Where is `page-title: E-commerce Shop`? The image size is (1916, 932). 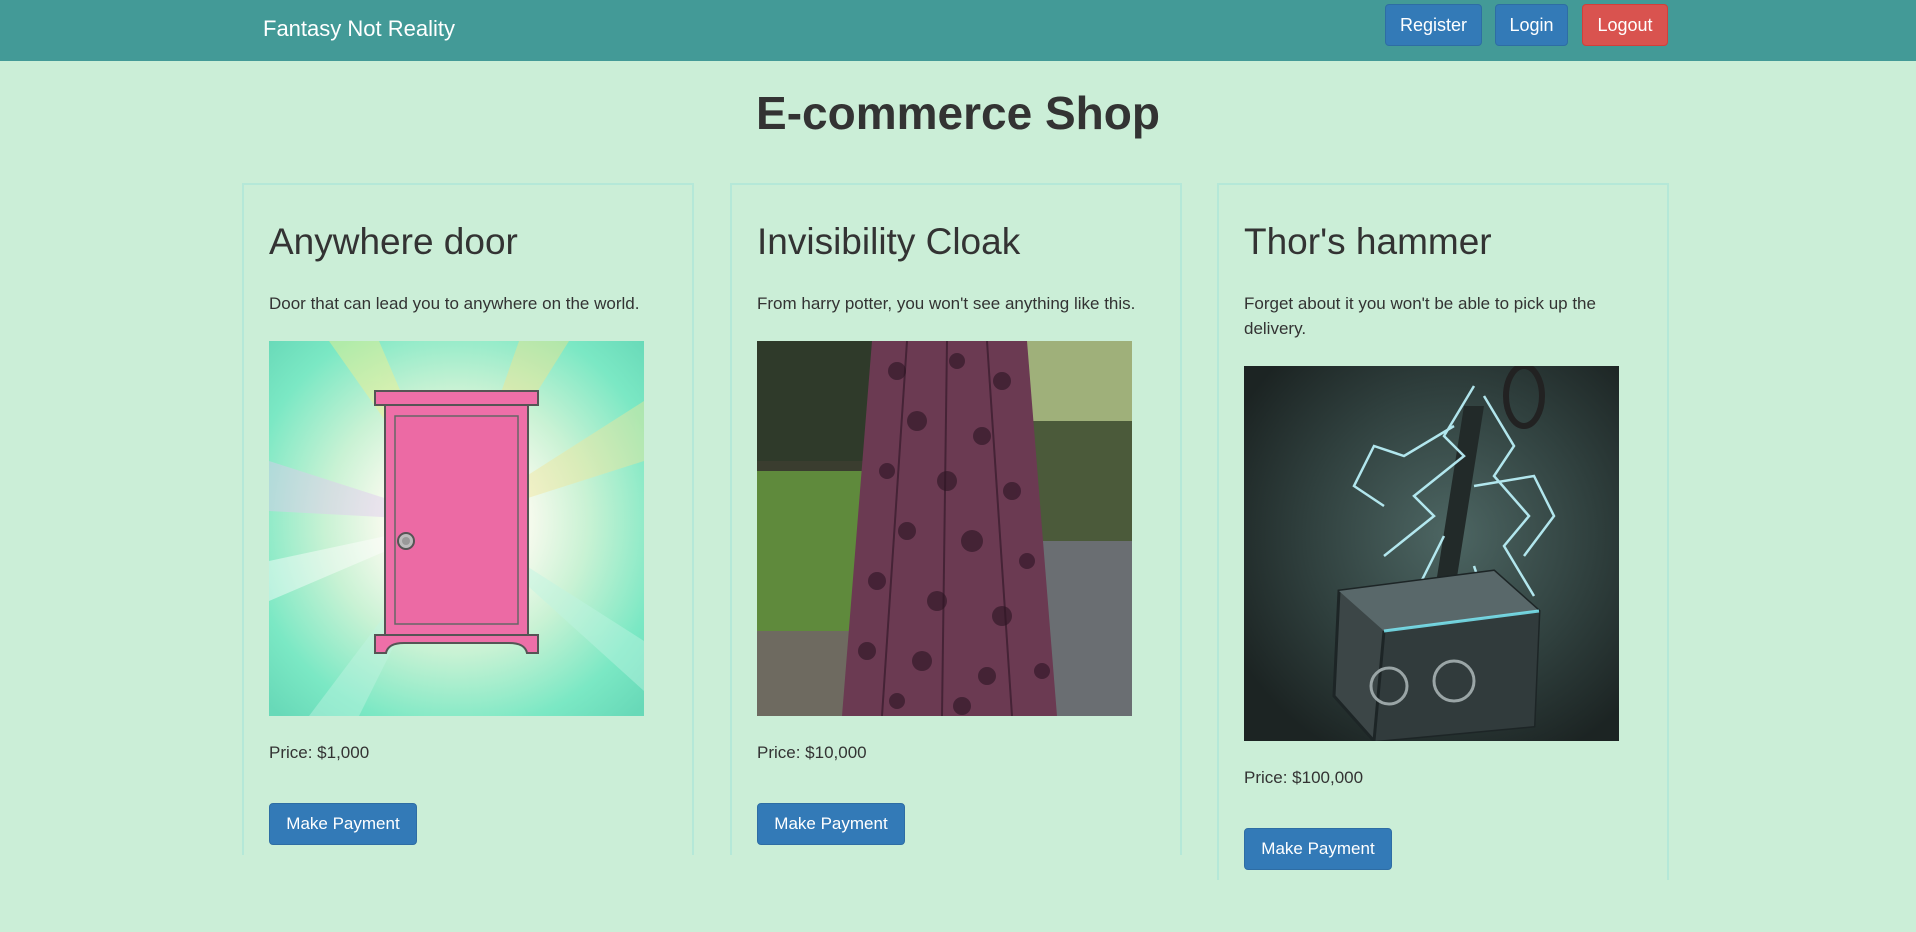
page-title: E-commerce Shop is located at coordinates (958, 113).